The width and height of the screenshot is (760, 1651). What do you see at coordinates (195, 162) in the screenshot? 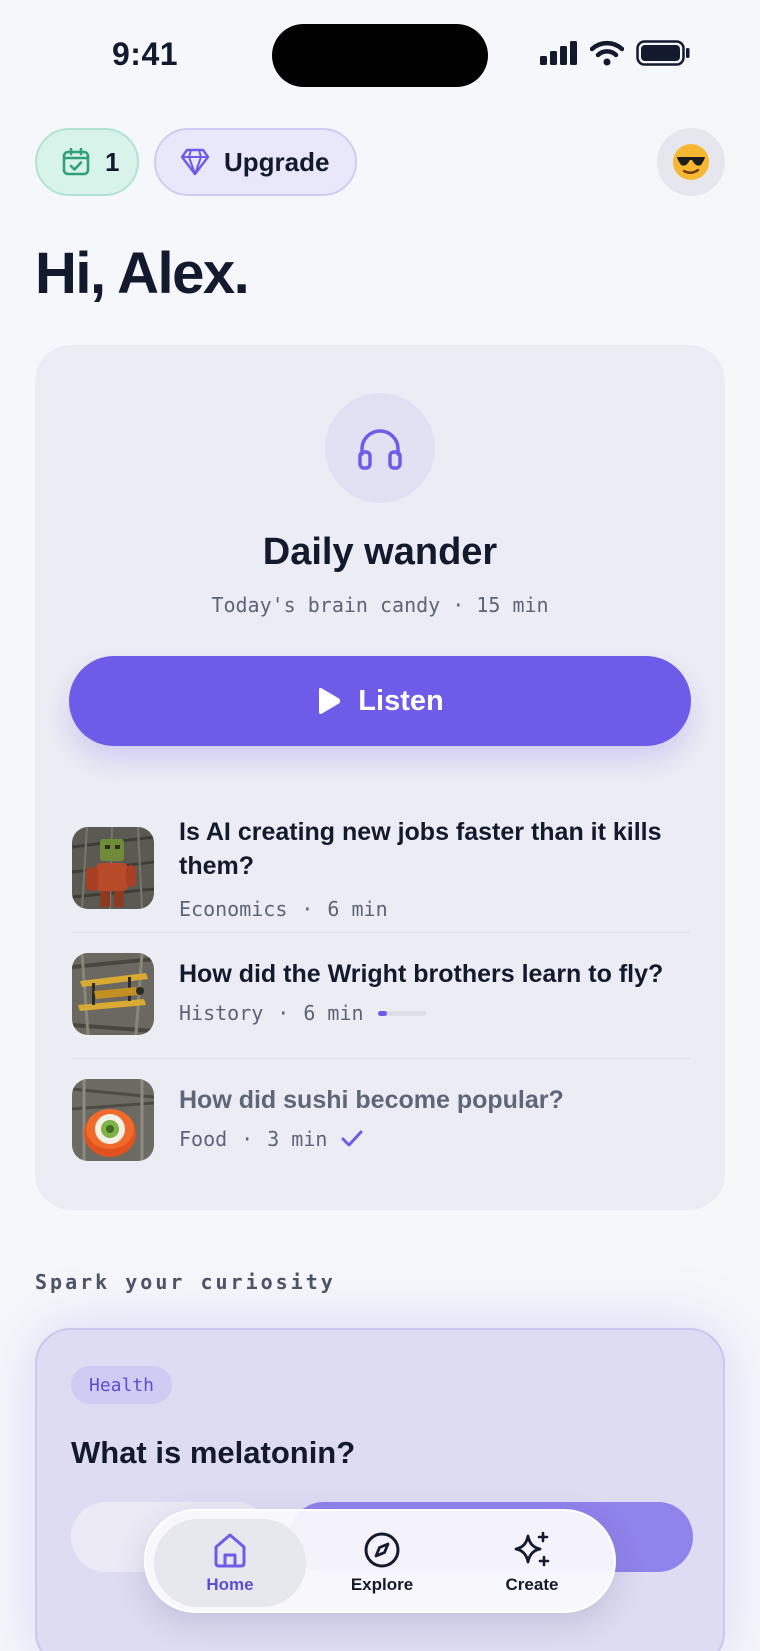
I see `diamond-icon` at bounding box center [195, 162].